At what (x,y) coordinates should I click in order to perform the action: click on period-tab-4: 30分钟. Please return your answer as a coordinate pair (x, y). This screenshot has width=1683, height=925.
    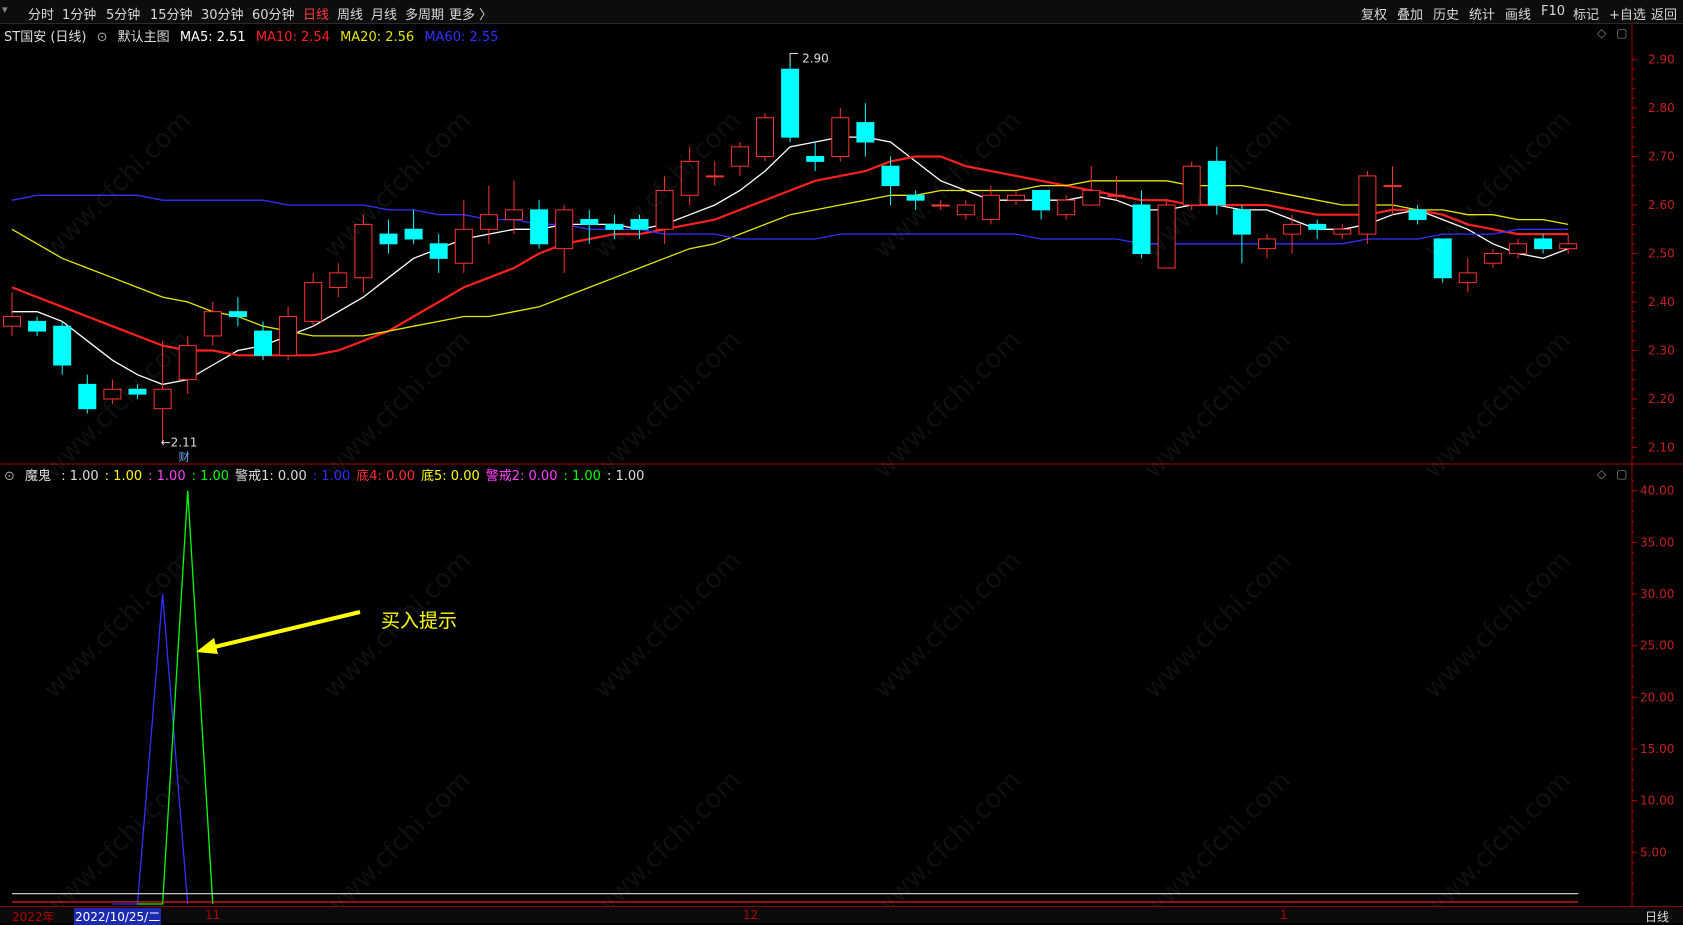
    Looking at the image, I should click on (222, 13).